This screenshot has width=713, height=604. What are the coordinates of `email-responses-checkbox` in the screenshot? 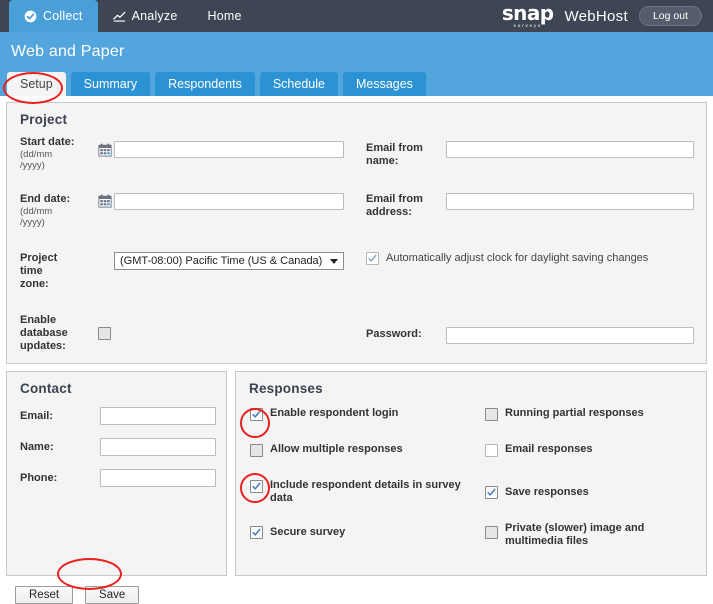 It's located at (491, 450).